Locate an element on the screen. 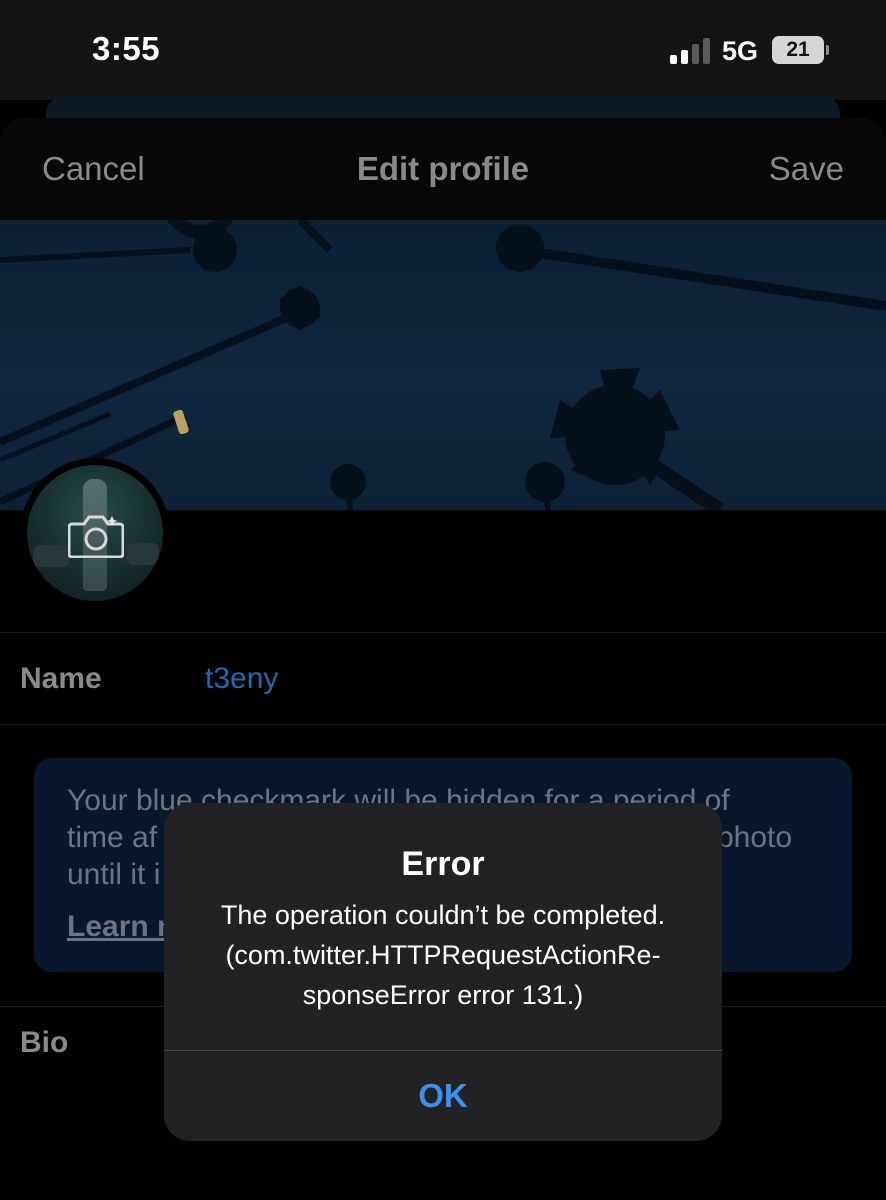 The height and width of the screenshot is (1200, 886). alert-message-line-2: (com.twitter.HTTPRequestActionRe- is located at coordinates (443, 955).